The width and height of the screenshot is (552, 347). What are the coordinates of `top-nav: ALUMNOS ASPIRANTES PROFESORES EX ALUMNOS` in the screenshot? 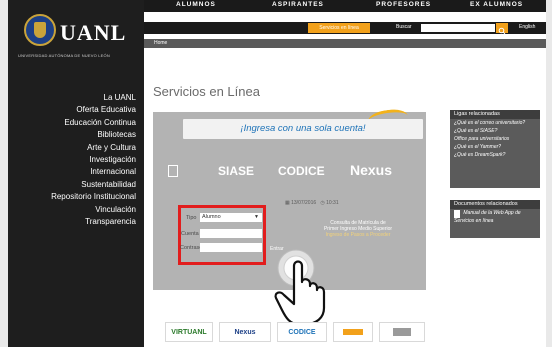 It's located at (345, 6).